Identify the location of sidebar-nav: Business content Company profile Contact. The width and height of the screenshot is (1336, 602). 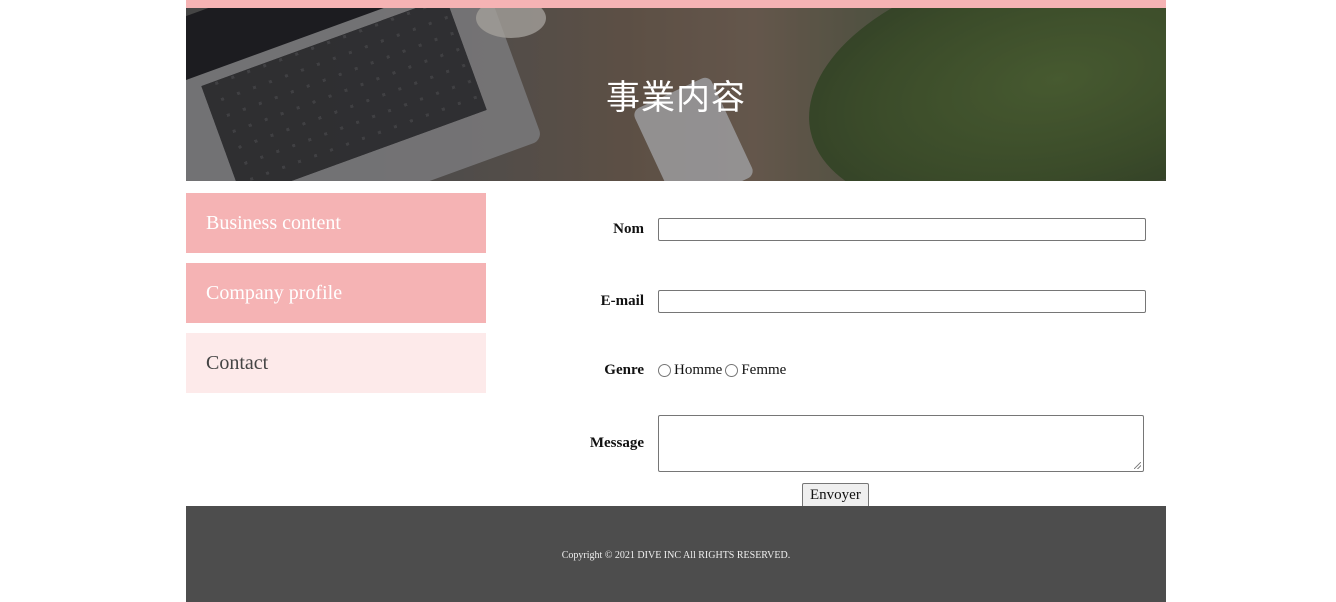
(336, 298).